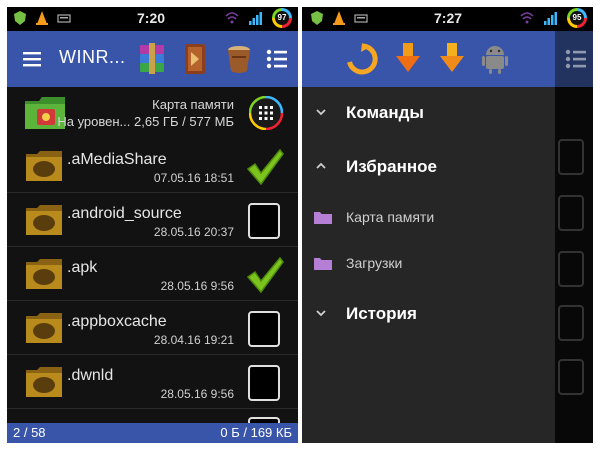  I want to click on file-name: .appboxcache, so click(117, 321).